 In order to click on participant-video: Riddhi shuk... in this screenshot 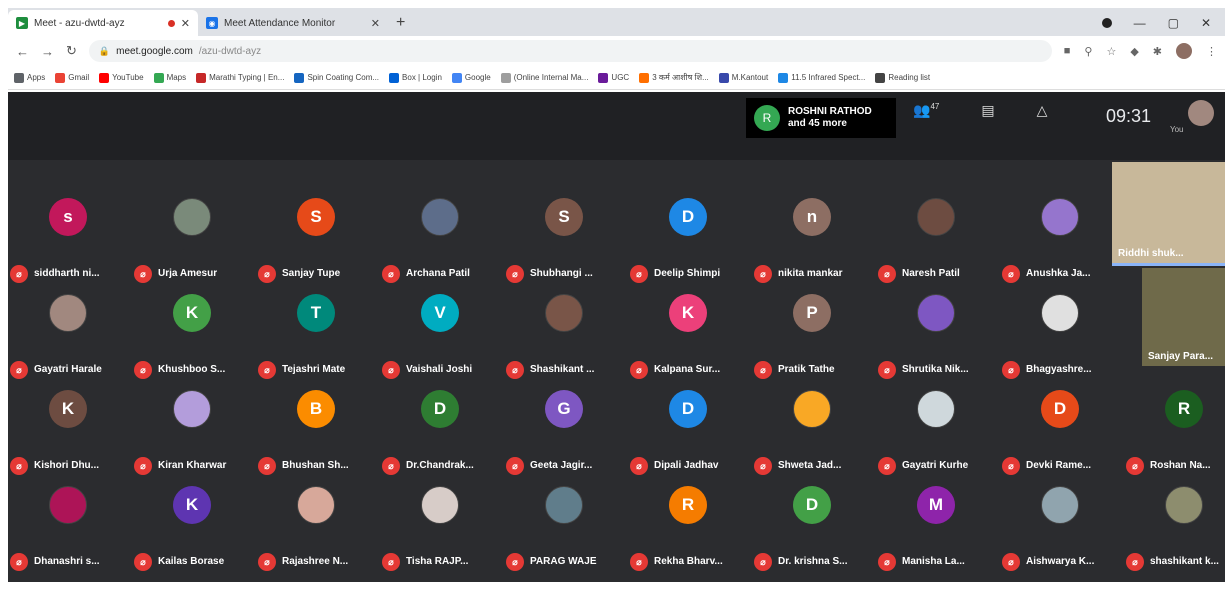, I will do `click(1168, 214)`.